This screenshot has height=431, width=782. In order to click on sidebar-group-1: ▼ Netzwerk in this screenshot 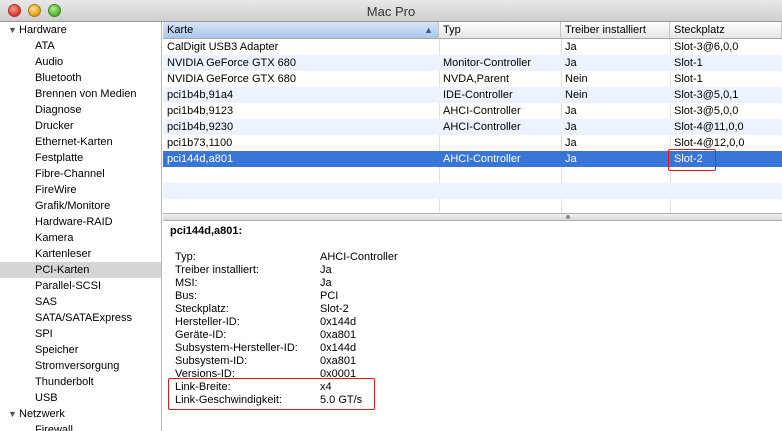, I will do `click(80, 414)`.